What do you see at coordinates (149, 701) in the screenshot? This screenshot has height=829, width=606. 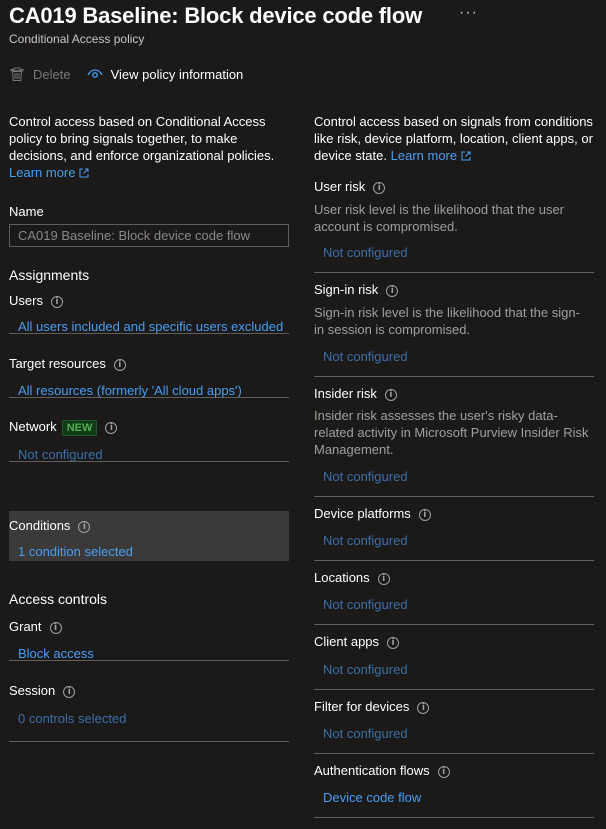 I see `access-control-session: Session i 0 controls selected` at bounding box center [149, 701].